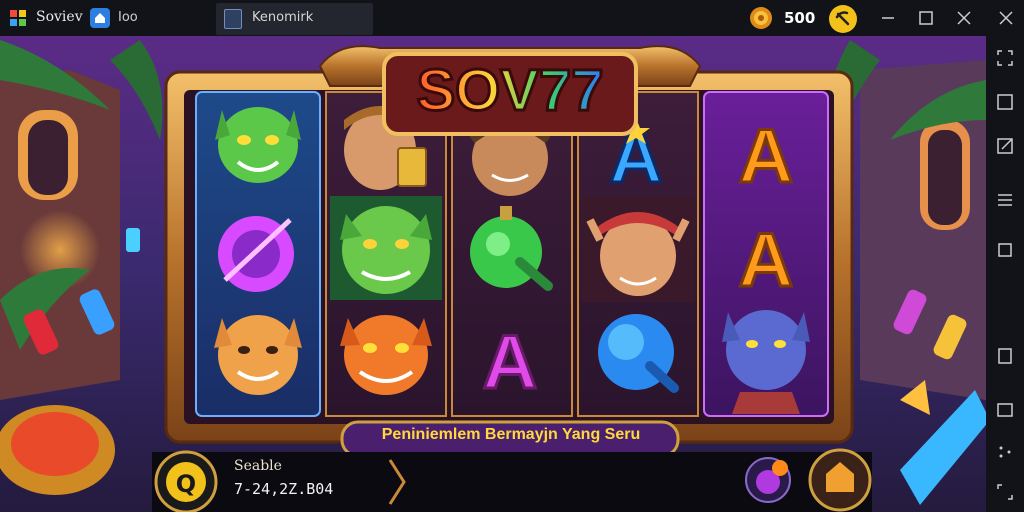 This screenshot has width=1024, height=512. I want to click on title-bar: Soviev Ioo Kenomirk 500, so click(512, 18).